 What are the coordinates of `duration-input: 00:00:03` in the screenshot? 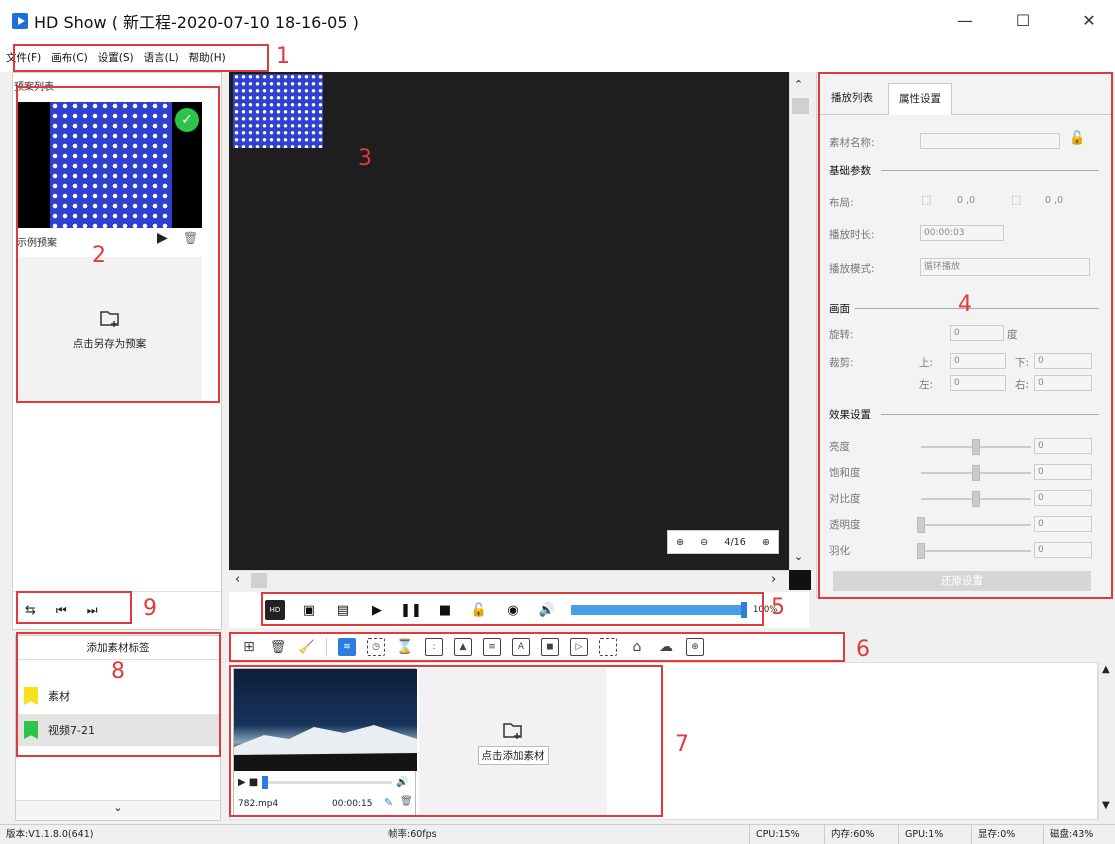 It's located at (962, 233).